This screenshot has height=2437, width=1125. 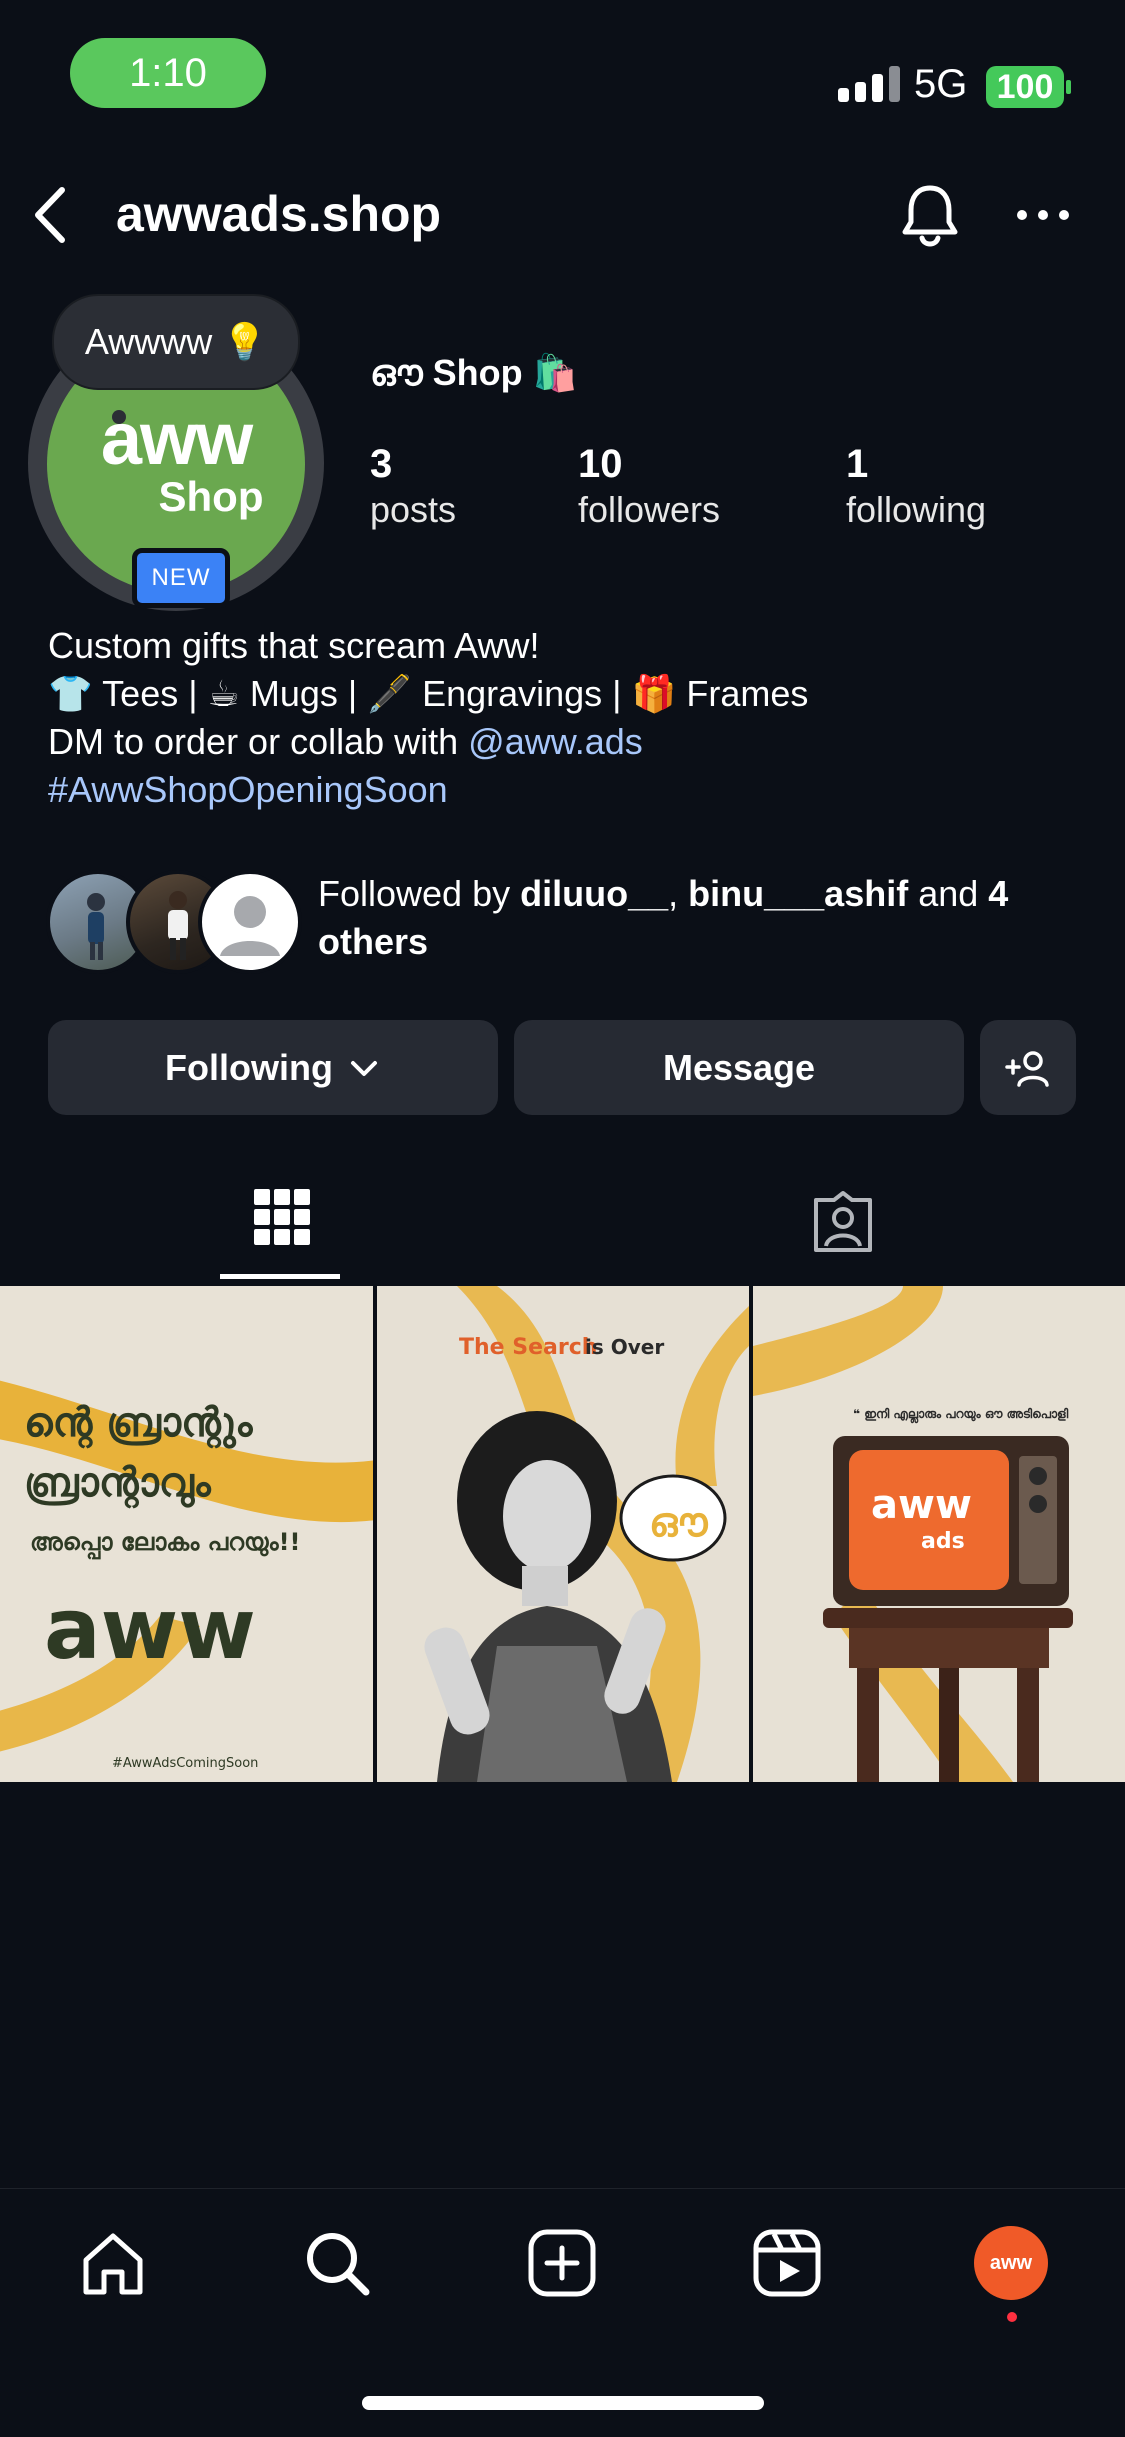 I want to click on nav-home, so click(x=113, y=2263).